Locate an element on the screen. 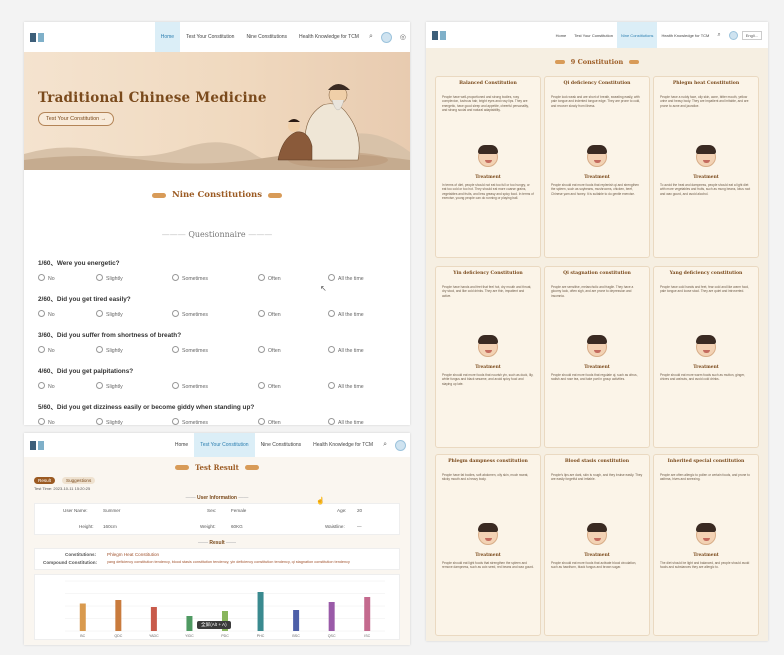  constitution-title: Blood stasis constitution is located at coordinates (597, 461).